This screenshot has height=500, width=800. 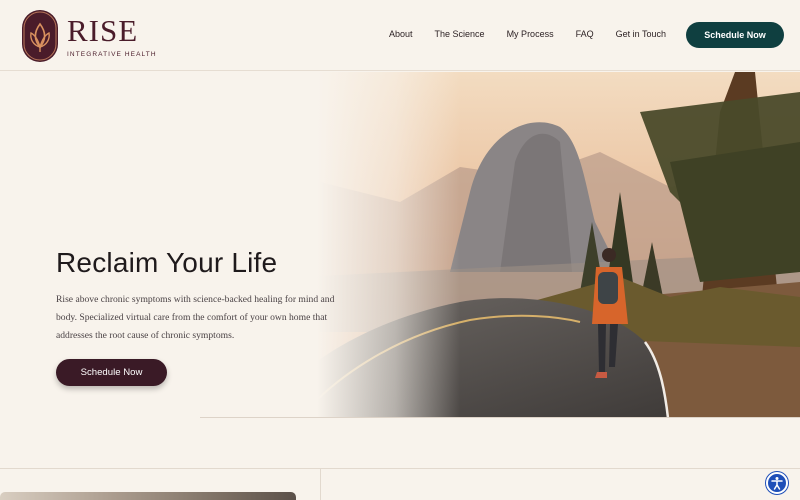 I want to click on schedule-now-hero-button: Schedule Now, so click(x=111, y=372).